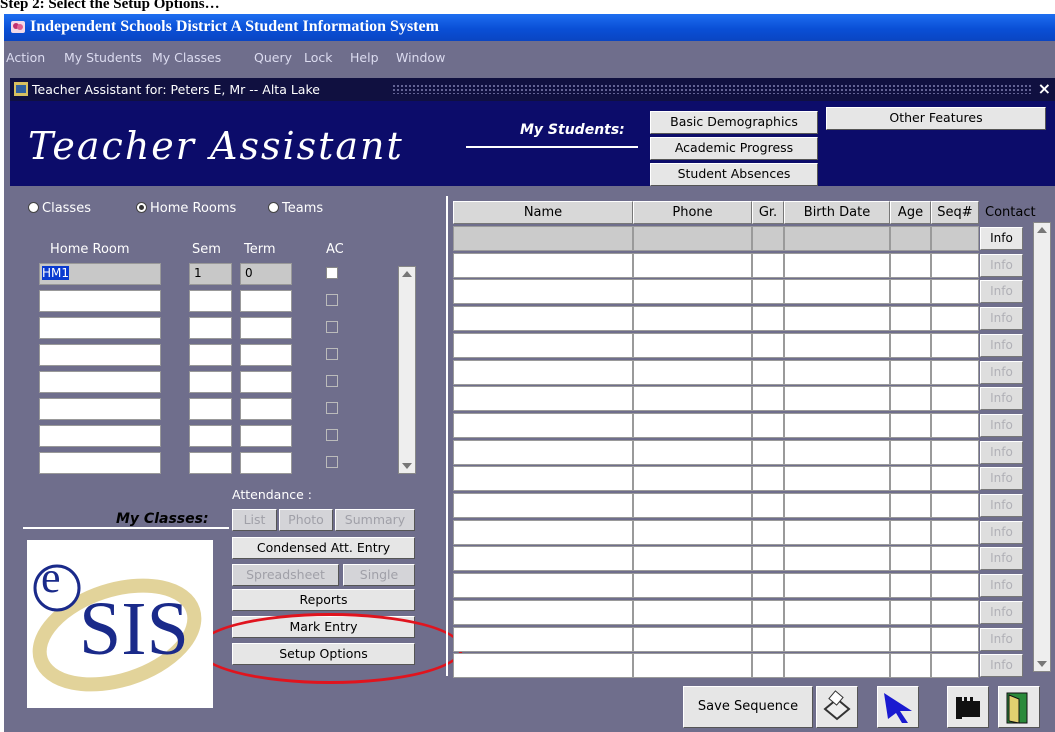  Describe the element at coordinates (103, 57) in the screenshot. I see `menu-my-students: My Students` at that location.